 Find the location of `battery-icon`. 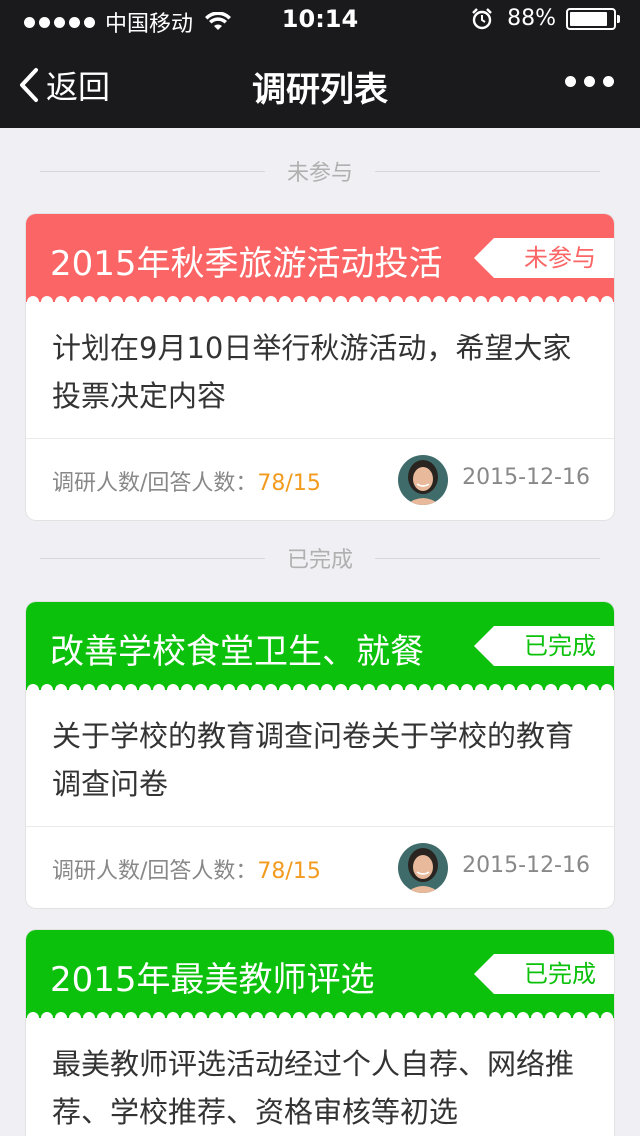

battery-icon is located at coordinates (593, 18).